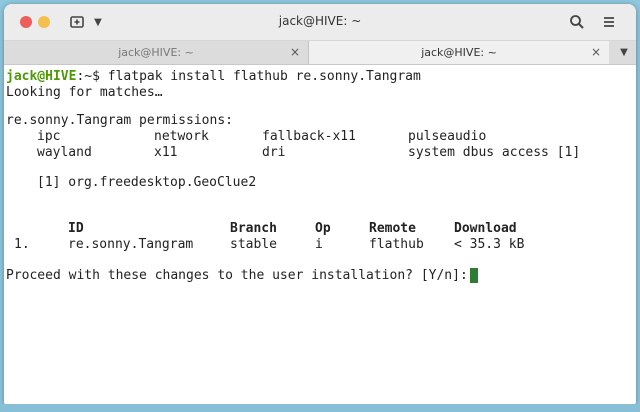 The image size is (640, 412). What do you see at coordinates (577, 22) in the screenshot?
I see `search-icon` at bounding box center [577, 22].